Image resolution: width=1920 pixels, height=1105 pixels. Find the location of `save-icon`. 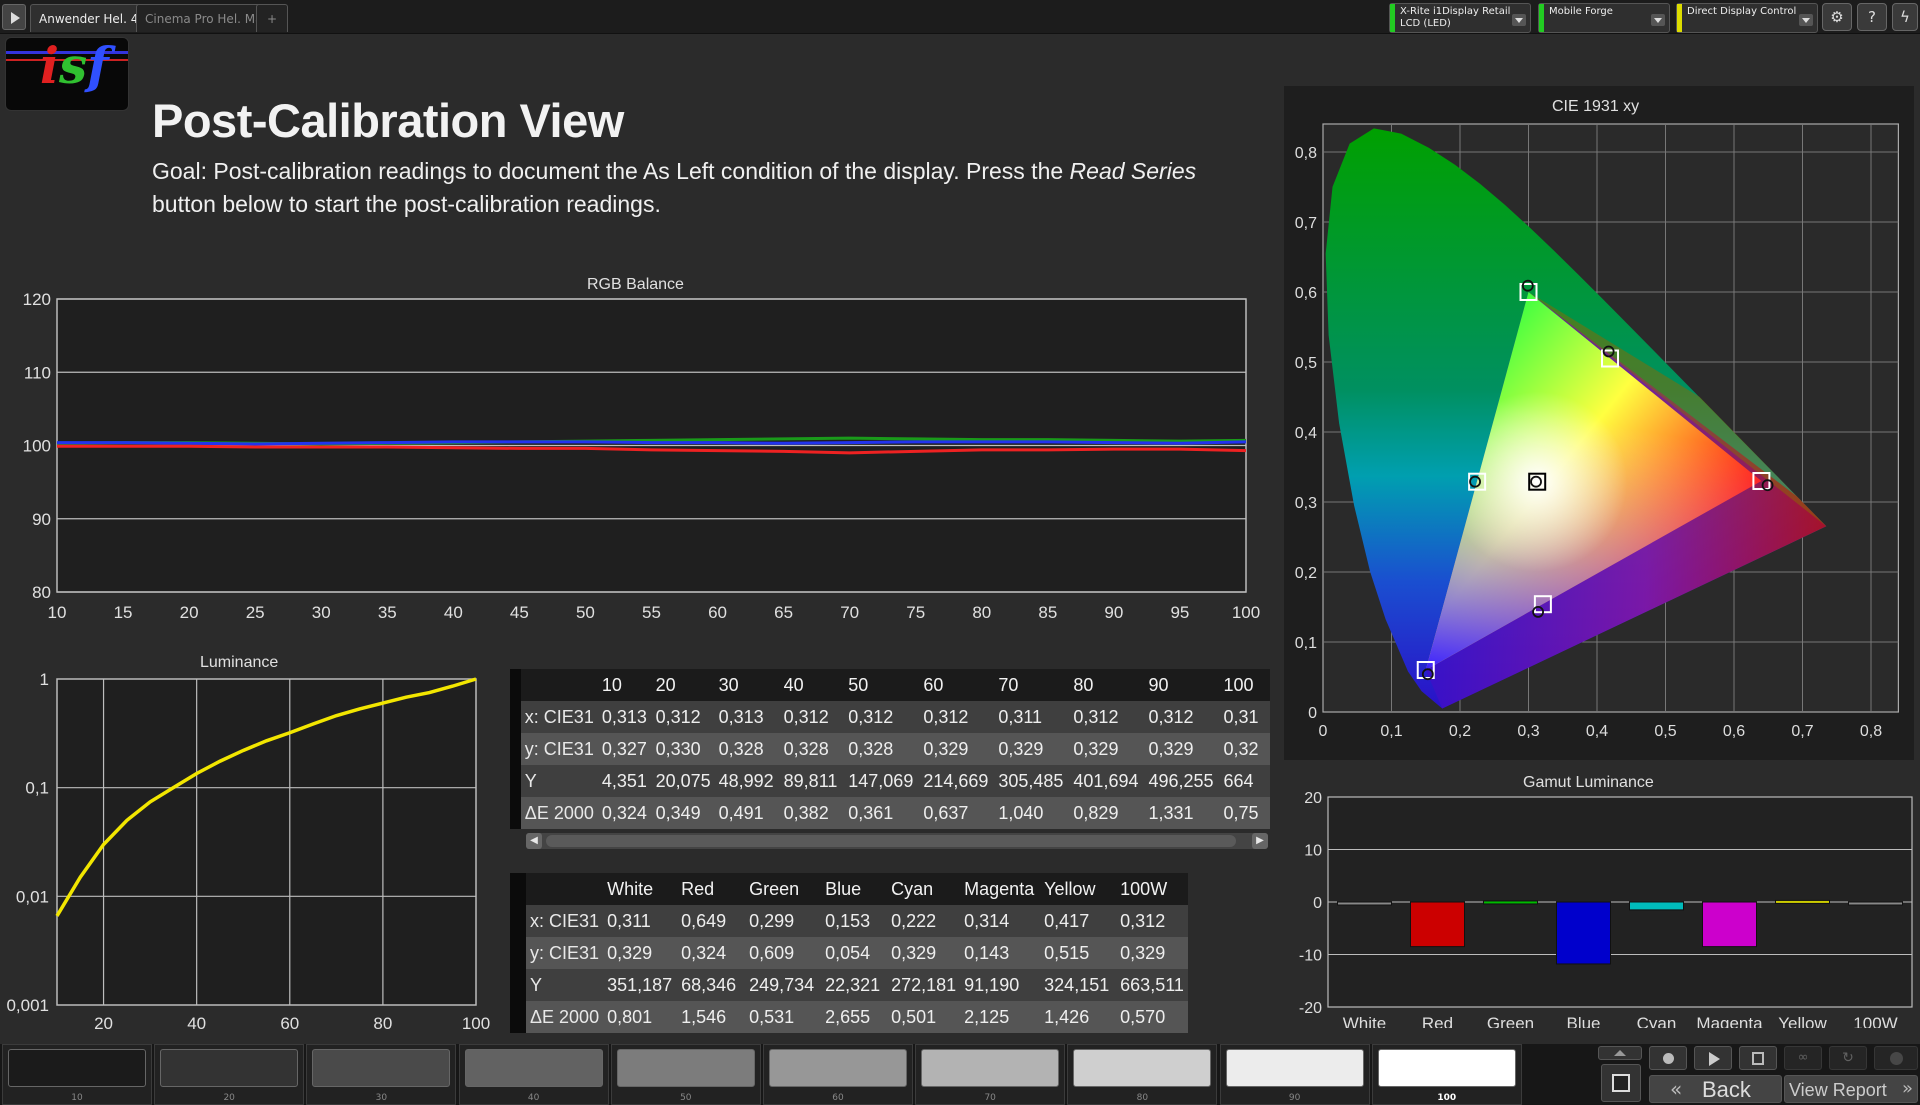

save-icon is located at coordinates (1758, 1058).